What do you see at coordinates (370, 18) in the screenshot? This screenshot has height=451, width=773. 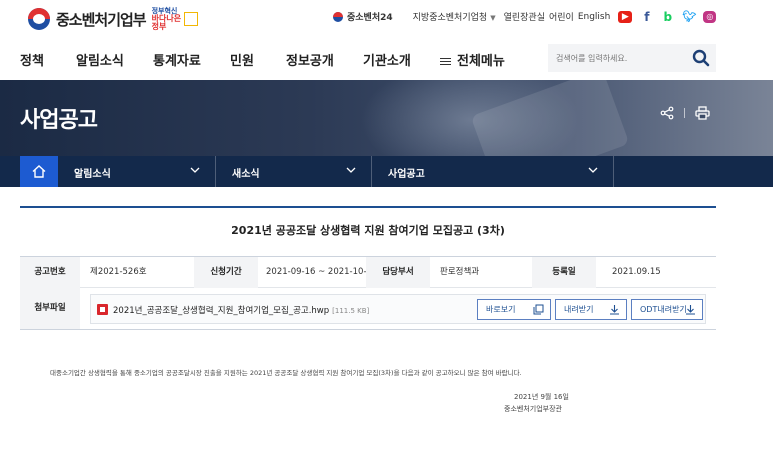 I see `sme24-label: 중소벤처24` at bounding box center [370, 18].